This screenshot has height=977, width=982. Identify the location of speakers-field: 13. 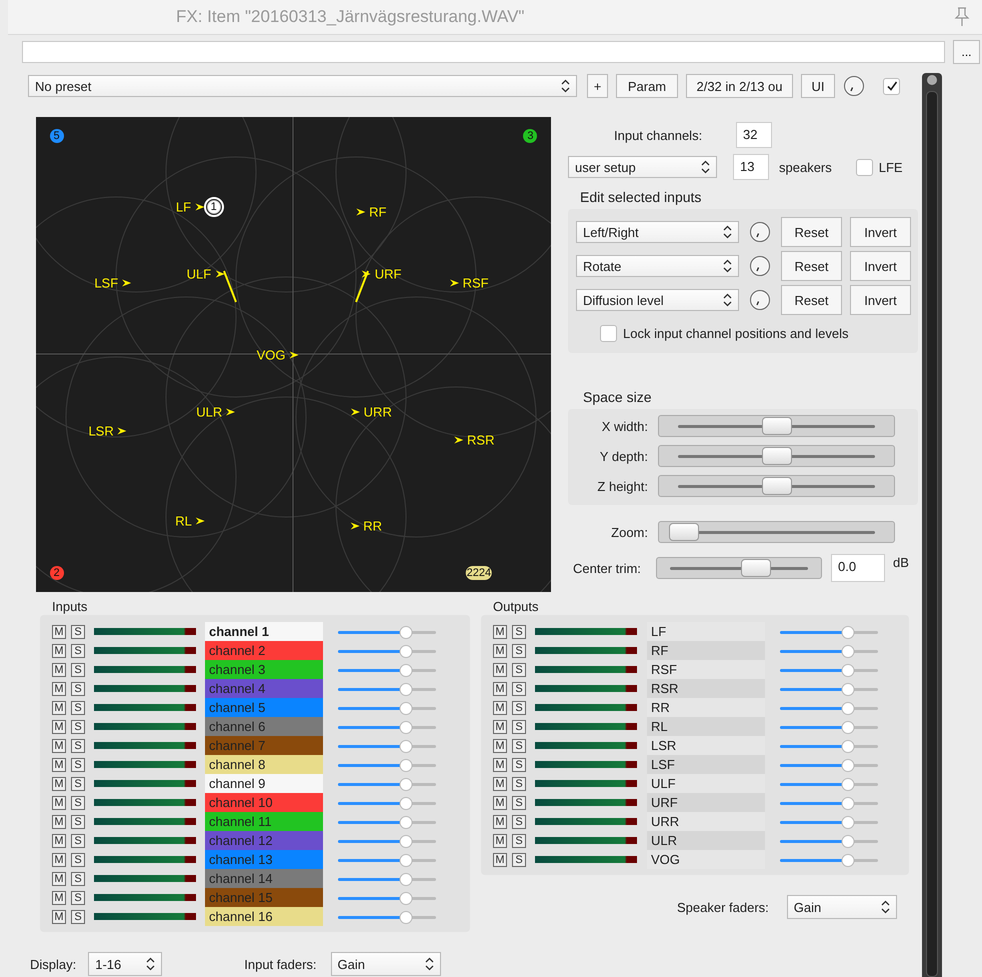
(751, 167).